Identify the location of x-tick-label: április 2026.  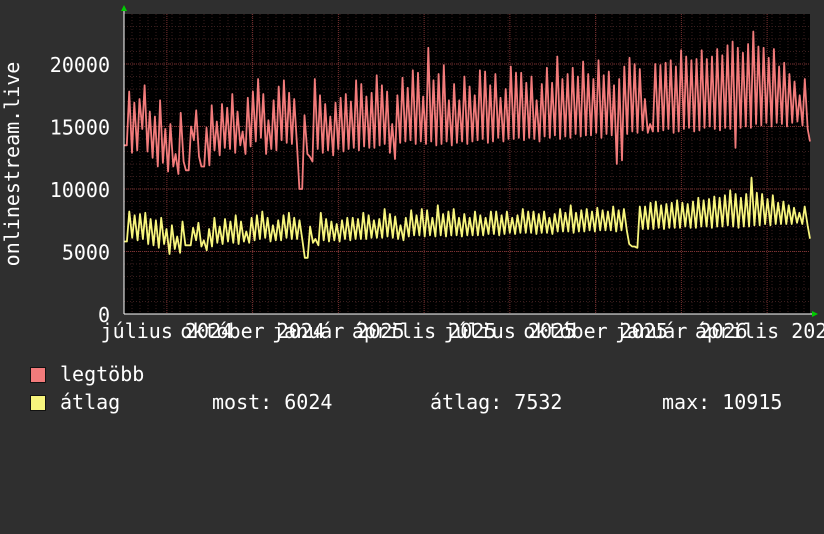
(759, 331).